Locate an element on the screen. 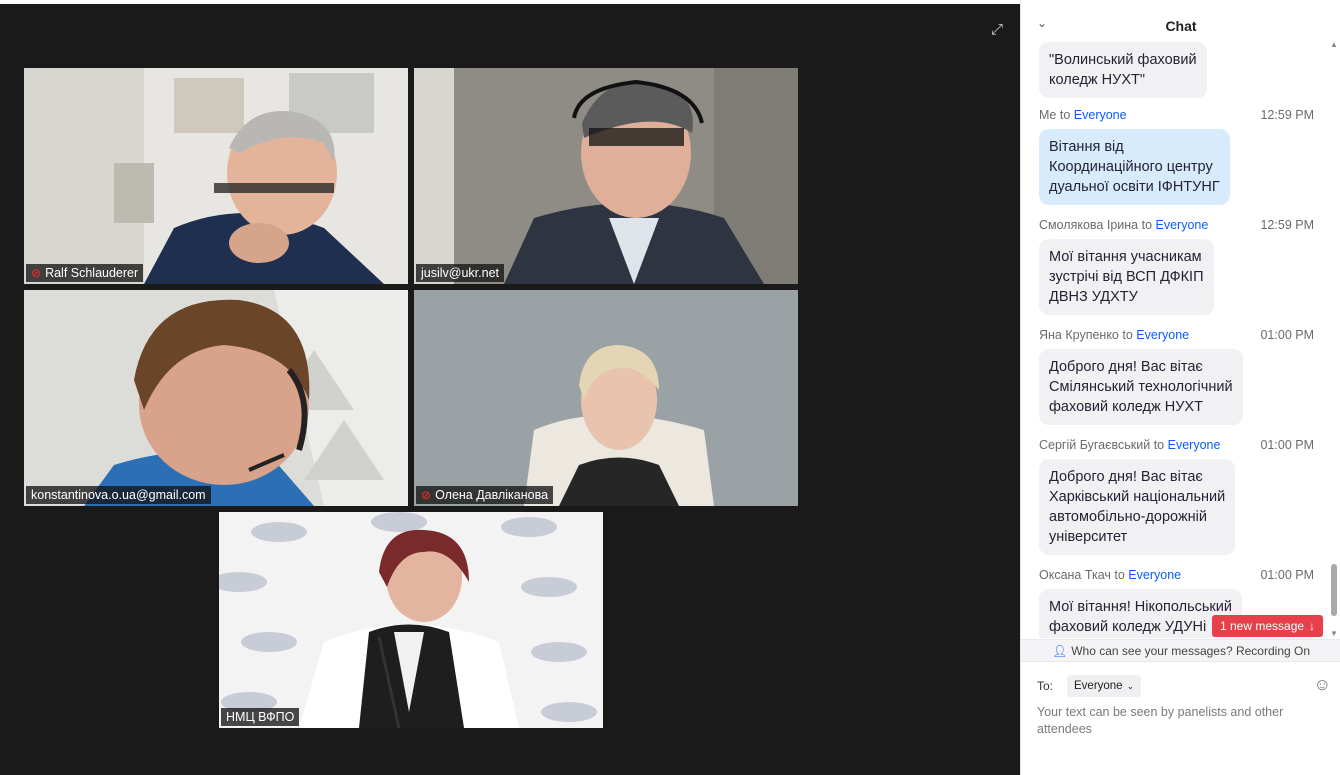 The image size is (1340, 775). person-icon: 👤︎ is located at coordinates (1059, 650).